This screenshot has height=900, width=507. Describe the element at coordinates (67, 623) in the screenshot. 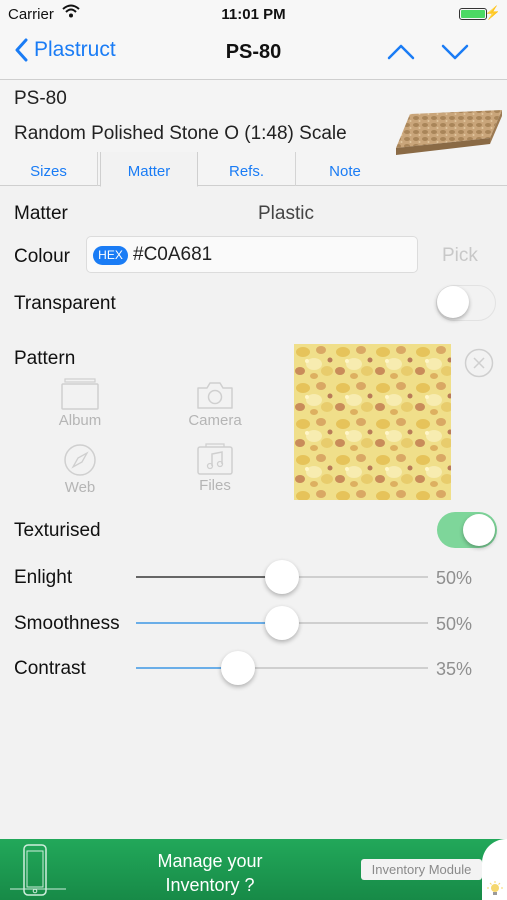

I see `smoothness-label: Smoothness` at that location.